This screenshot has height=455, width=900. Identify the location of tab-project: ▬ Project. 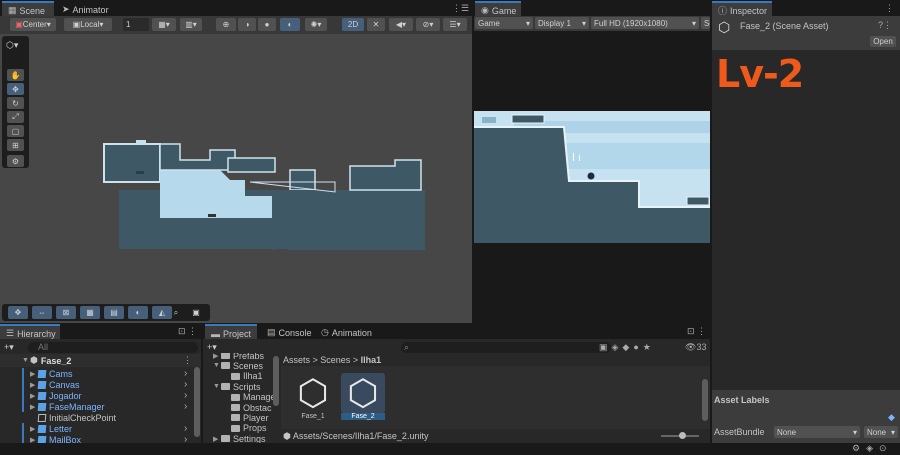
(231, 331).